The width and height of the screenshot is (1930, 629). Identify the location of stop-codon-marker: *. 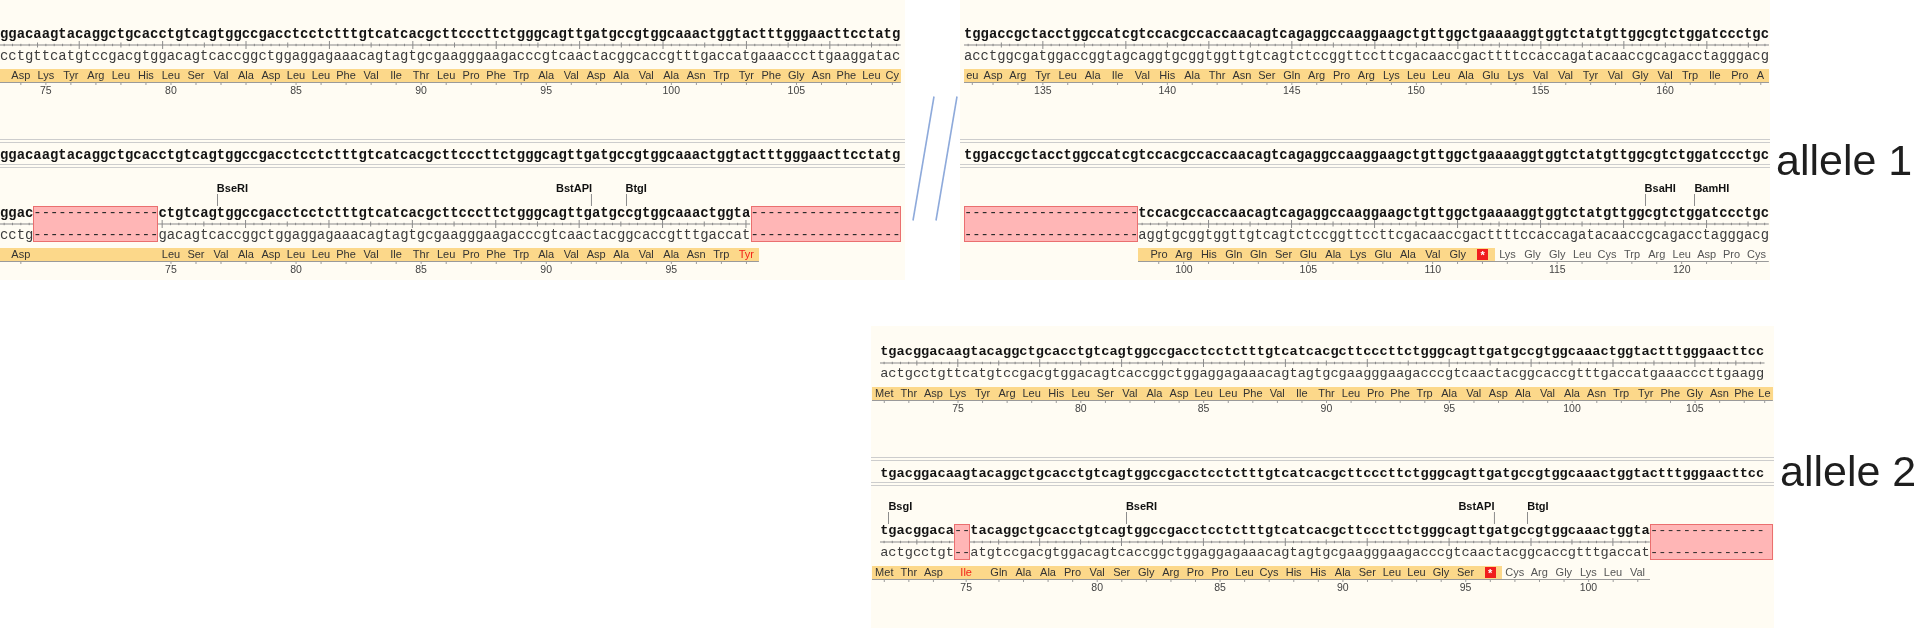
(1490, 572).